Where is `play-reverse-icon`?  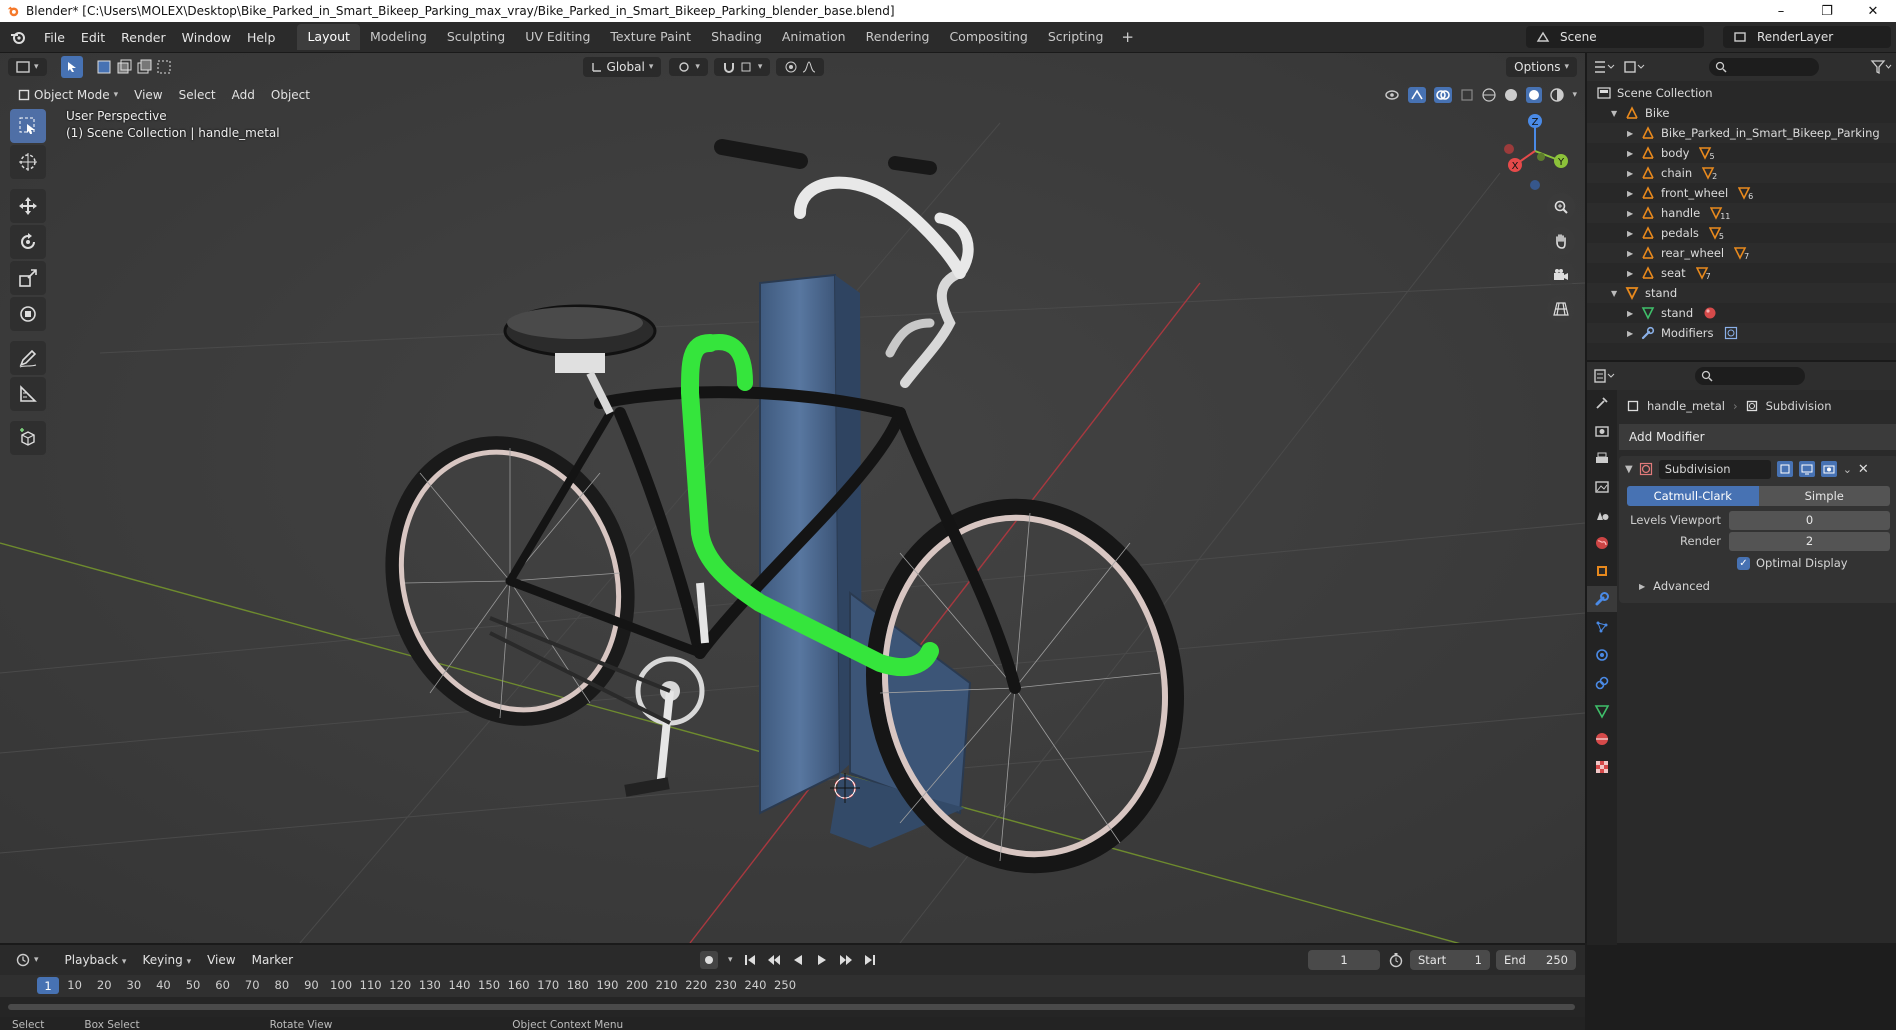
play-reverse-icon is located at coordinates (798, 960).